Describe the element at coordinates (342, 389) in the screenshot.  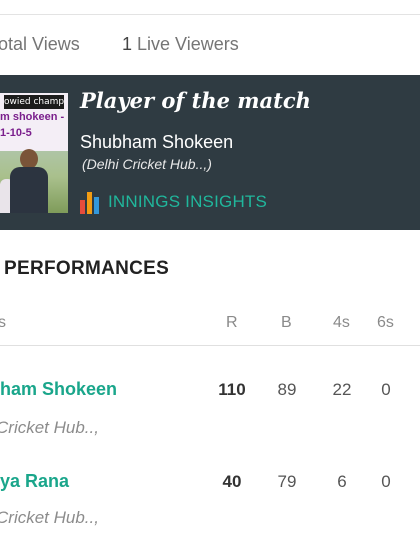
I see `fours-cell: 22` at that location.